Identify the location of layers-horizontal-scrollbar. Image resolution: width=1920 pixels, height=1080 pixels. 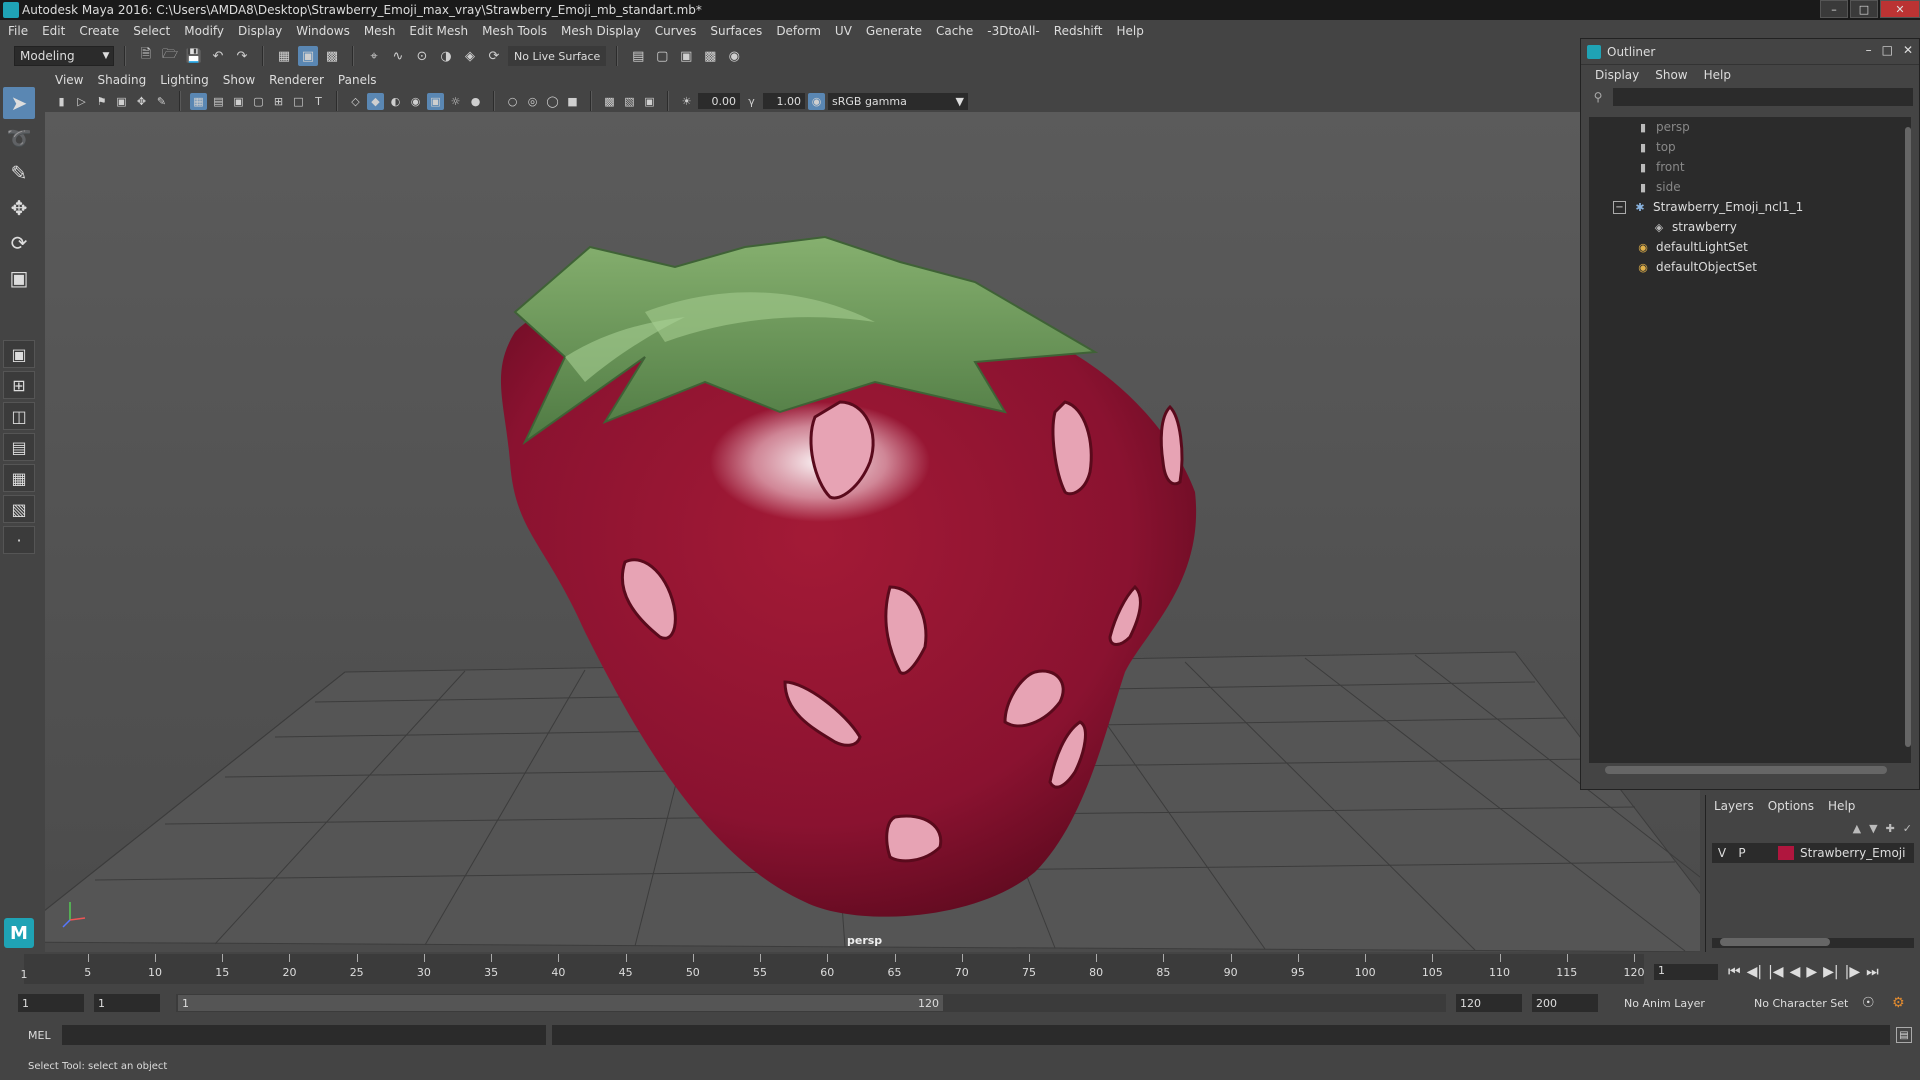
(1813, 943).